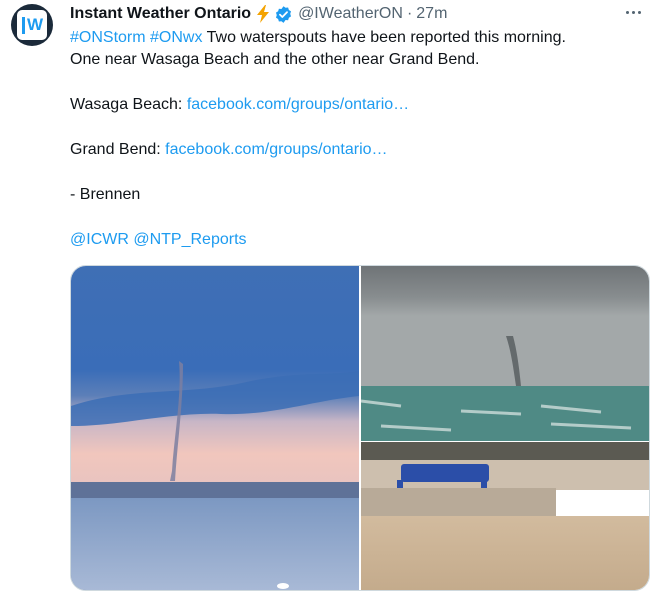 The height and width of the screenshot is (594, 655). I want to click on iw-logo: W, so click(32, 25).